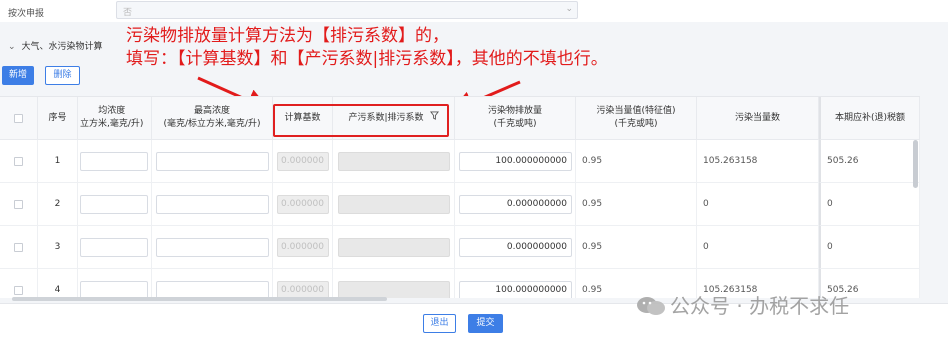 The image size is (948, 344). I want to click on row-index: 4, so click(57, 290).